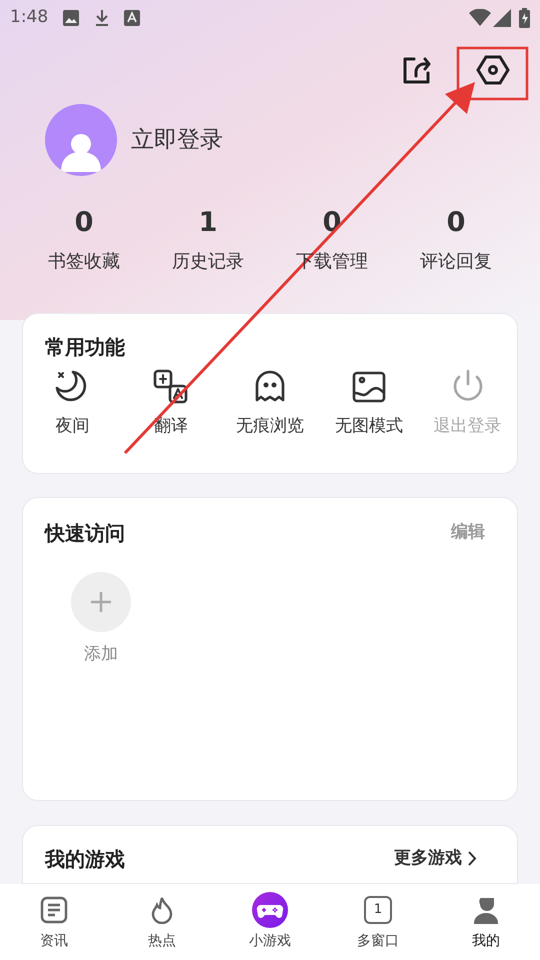  Describe the element at coordinates (132, 18) in the screenshot. I see `font-icon` at that location.